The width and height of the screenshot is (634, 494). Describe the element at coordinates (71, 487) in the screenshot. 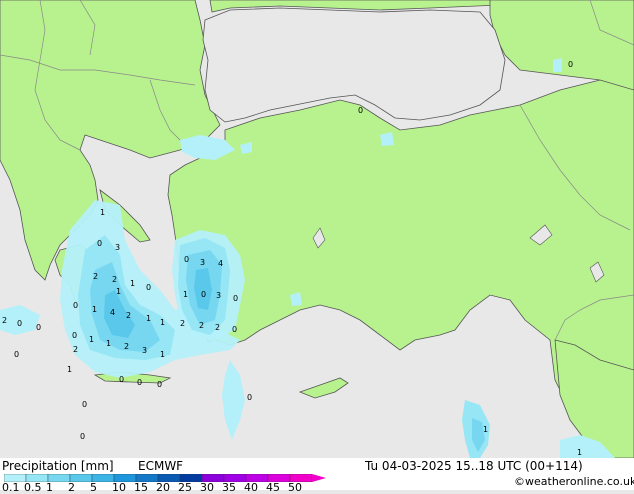

I see `legend-label: 2` at that location.